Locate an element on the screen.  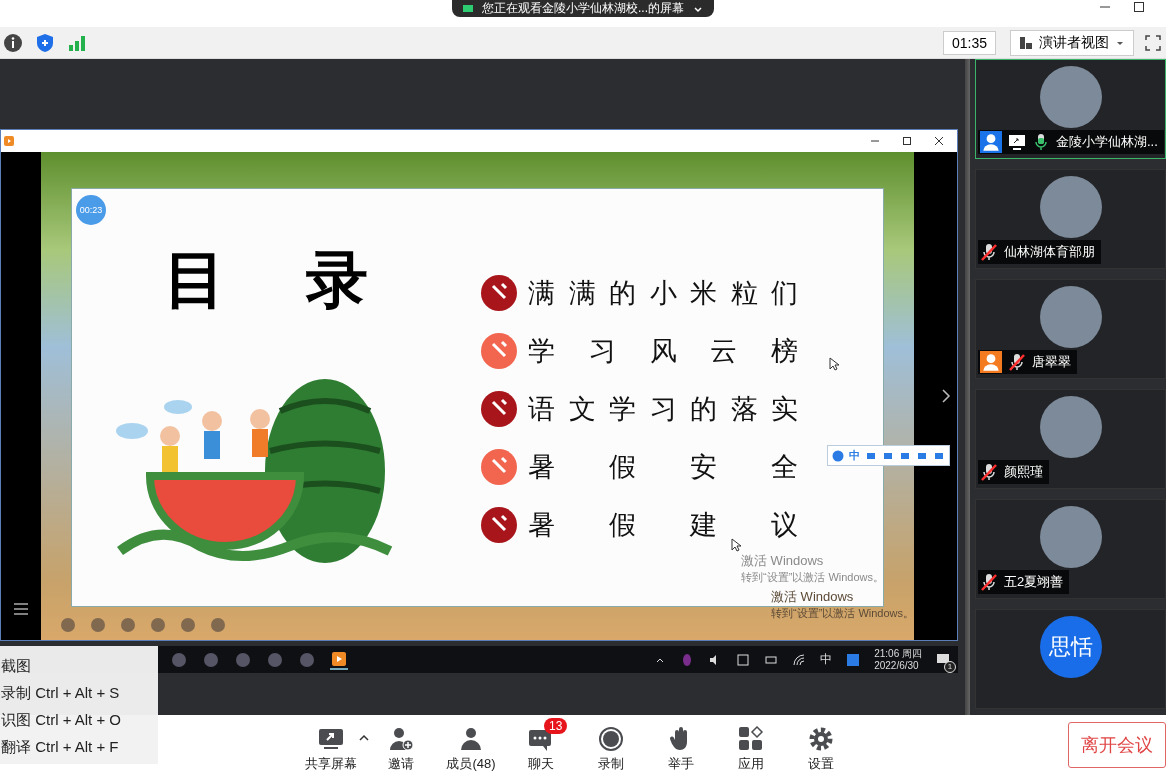
chat-button: 聊天 13 is located at coordinates (541, 745).